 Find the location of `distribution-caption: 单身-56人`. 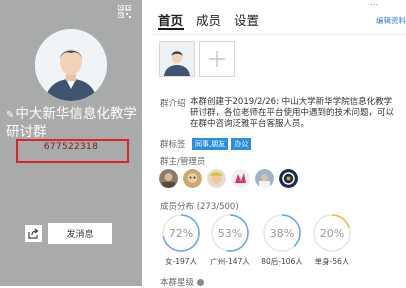

distribution-caption: 单身-56人 is located at coordinates (332, 261).